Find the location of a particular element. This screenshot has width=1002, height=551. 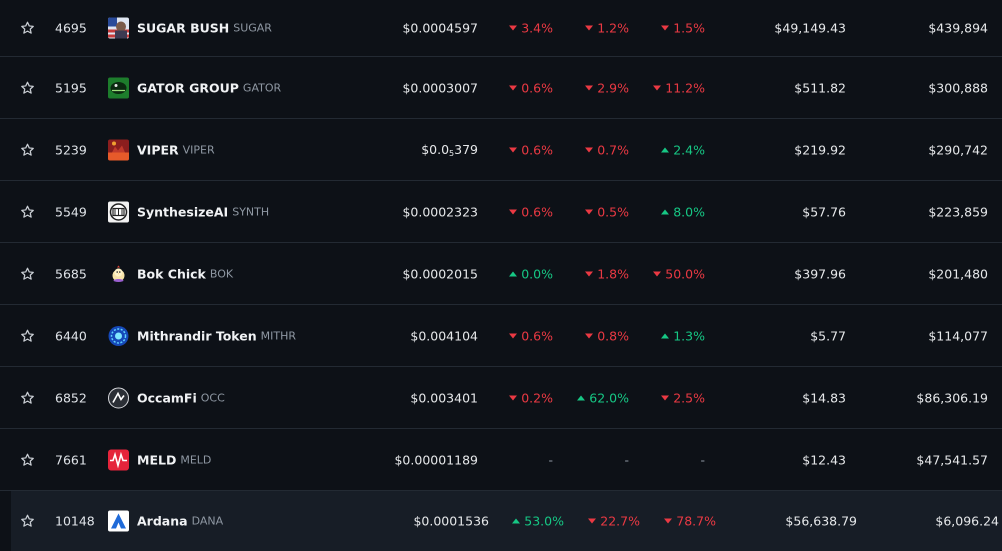

coin-symbol: GATOR is located at coordinates (262, 87).